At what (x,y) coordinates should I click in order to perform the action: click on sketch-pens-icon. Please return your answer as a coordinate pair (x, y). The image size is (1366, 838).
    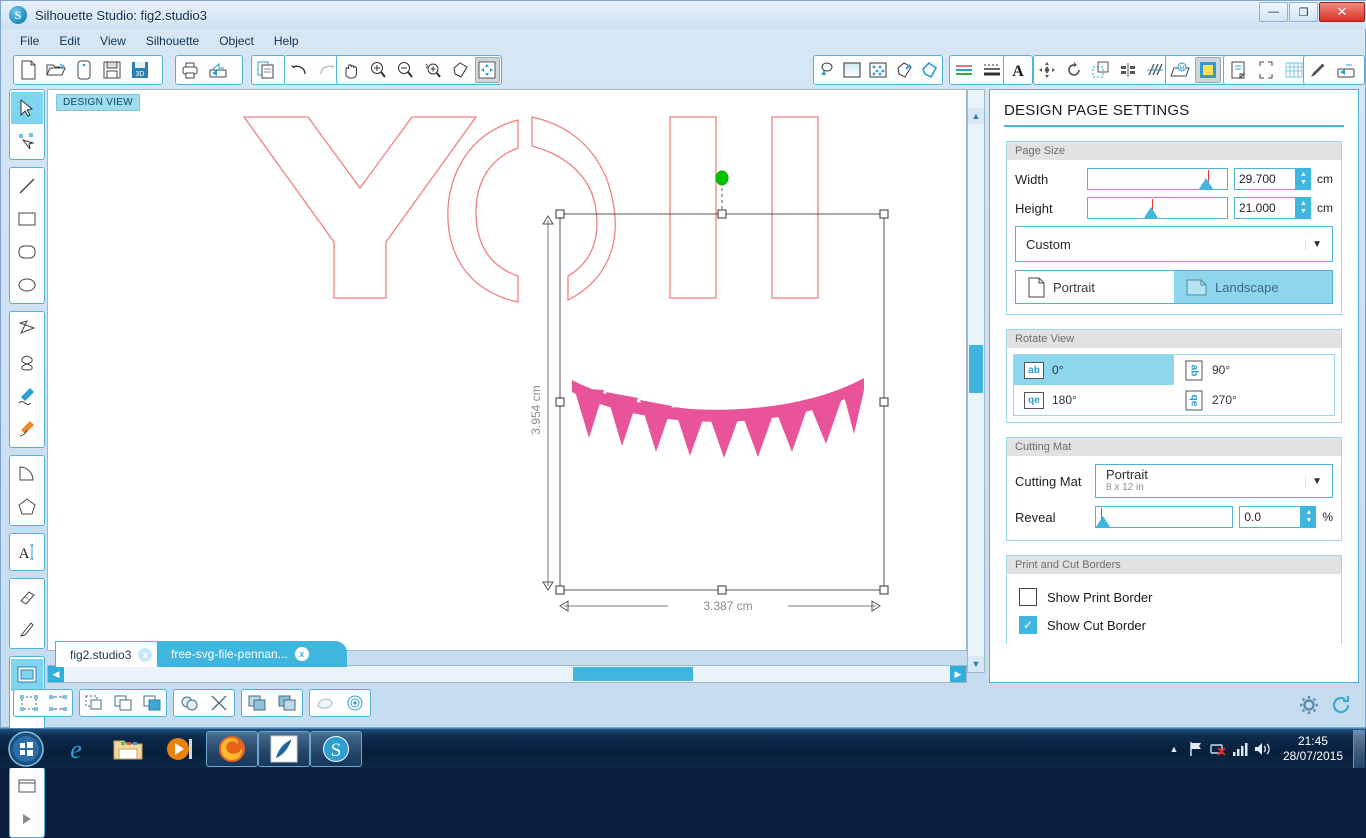
    Looking at the image, I should click on (964, 70).